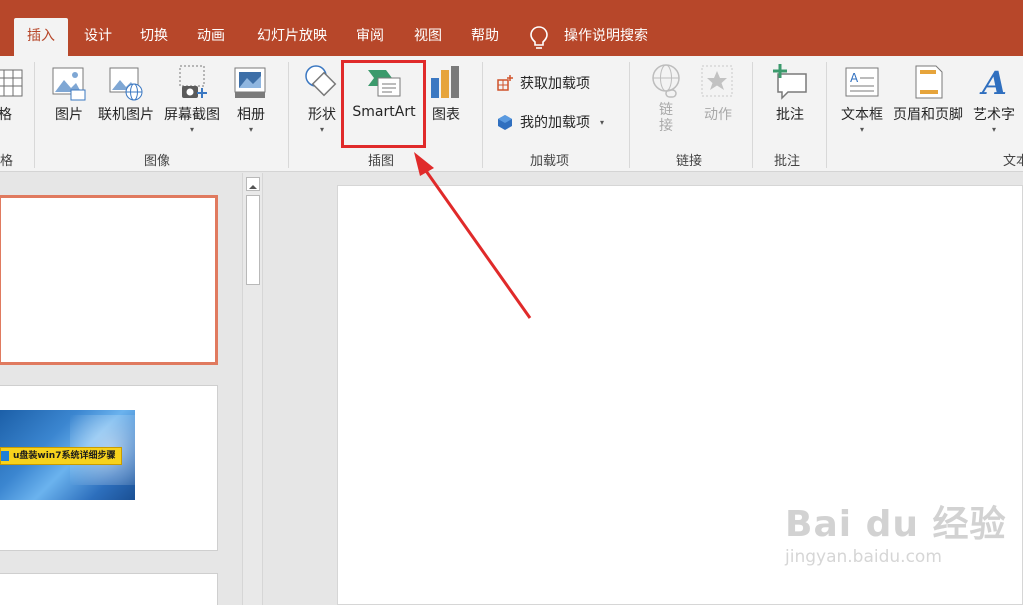 This screenshot has width=1023, height=605. I want to click on online-picture-label: 联机图片, so click(126, 115).